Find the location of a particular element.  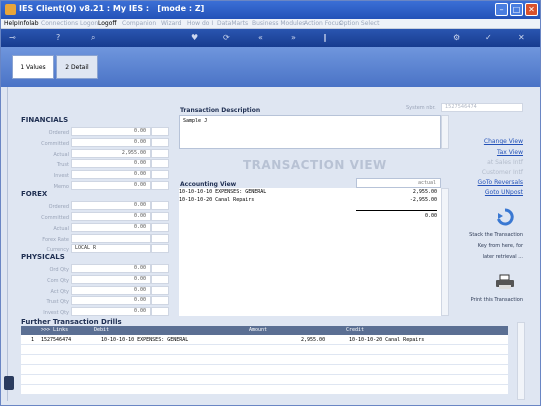

system-number-label: System nbr. is located at coordinates (421, 108).